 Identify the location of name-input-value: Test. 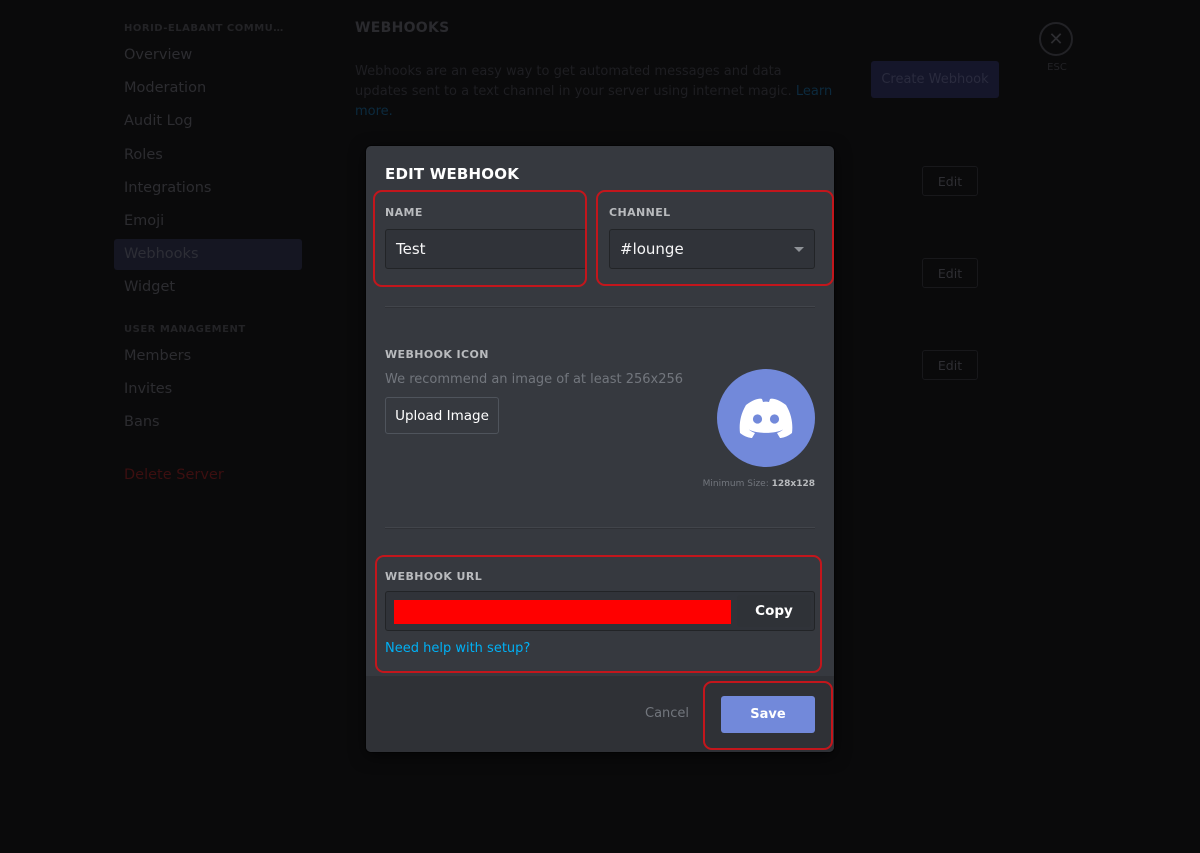
(411, 249).